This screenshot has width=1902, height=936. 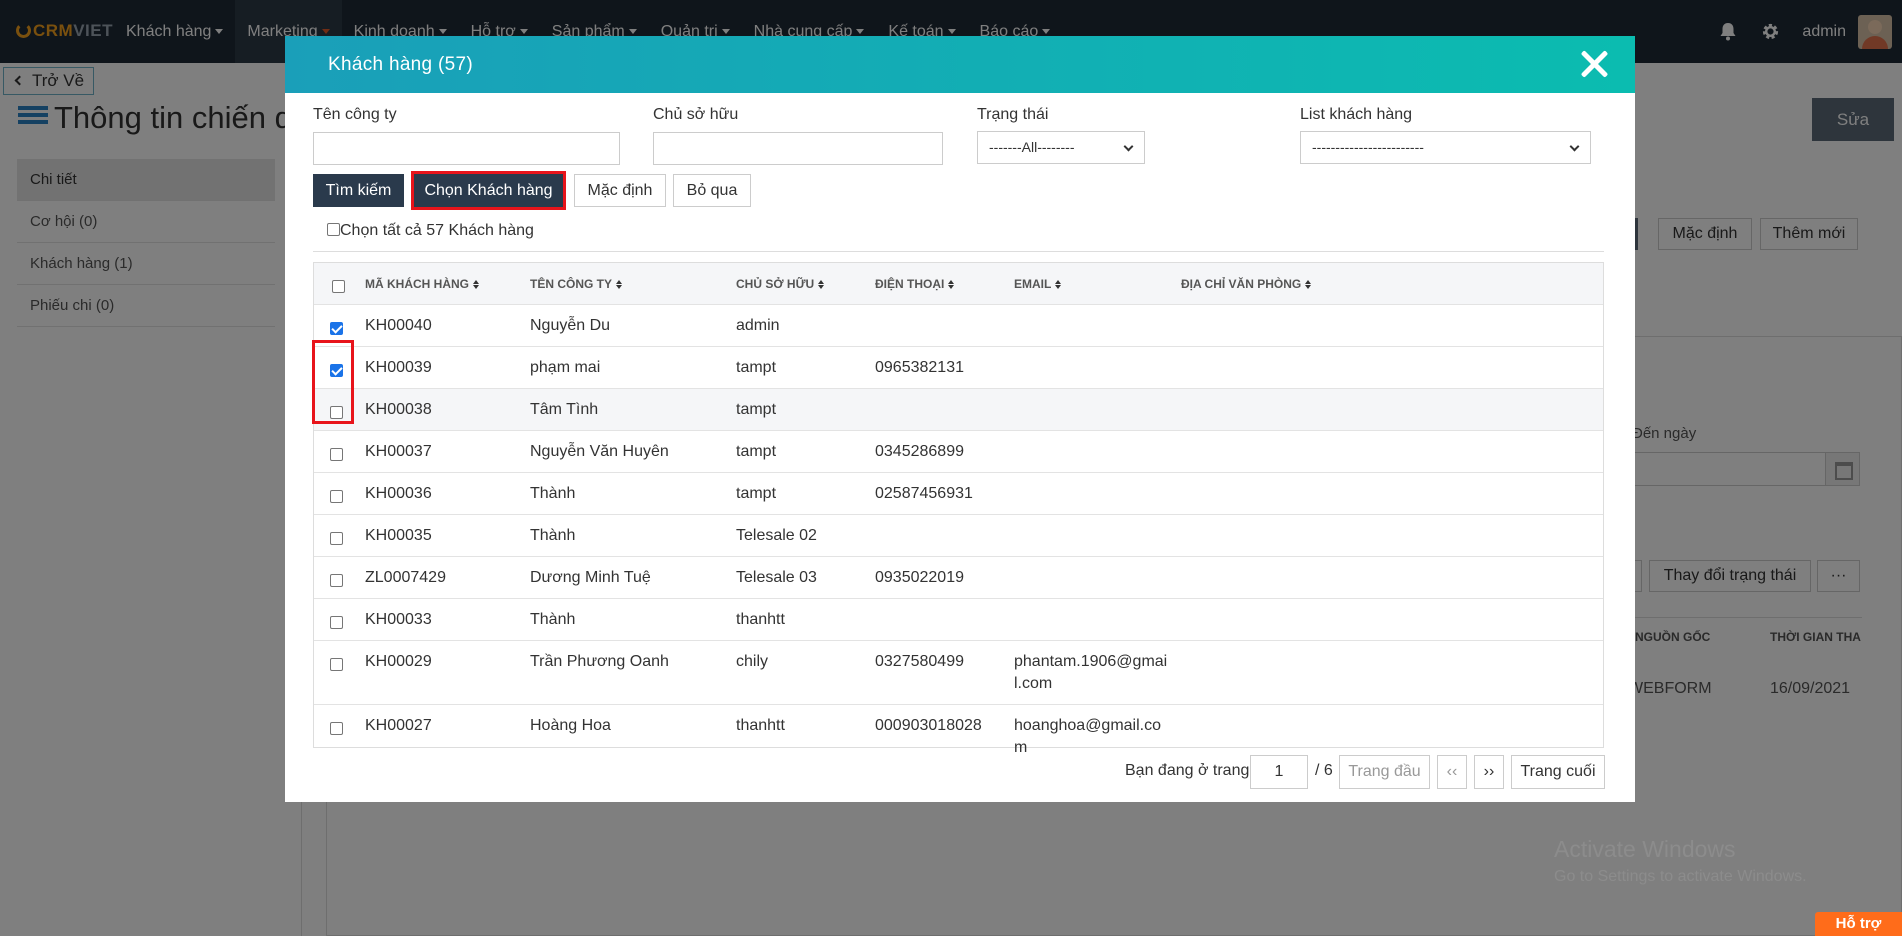 I want to click on status-label: Trạng thái, so click(x=1013, y=114).